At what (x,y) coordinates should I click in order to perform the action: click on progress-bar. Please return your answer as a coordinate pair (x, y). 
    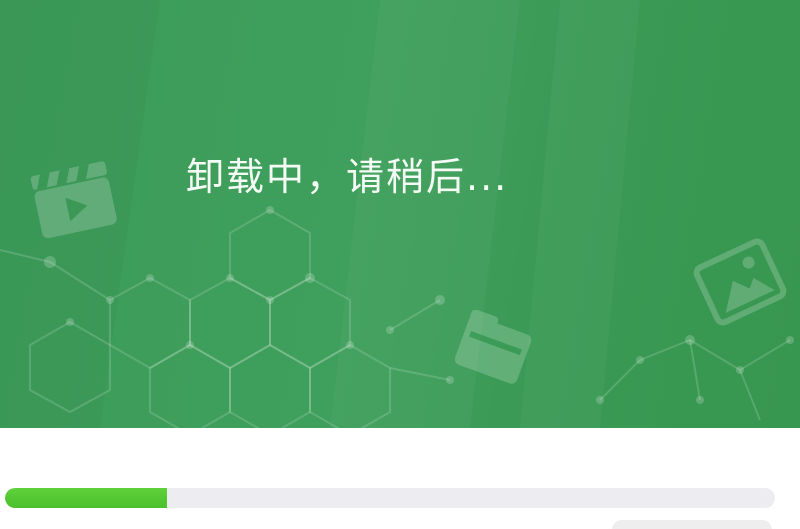
    Looking at the image, I should click on (390, 498).